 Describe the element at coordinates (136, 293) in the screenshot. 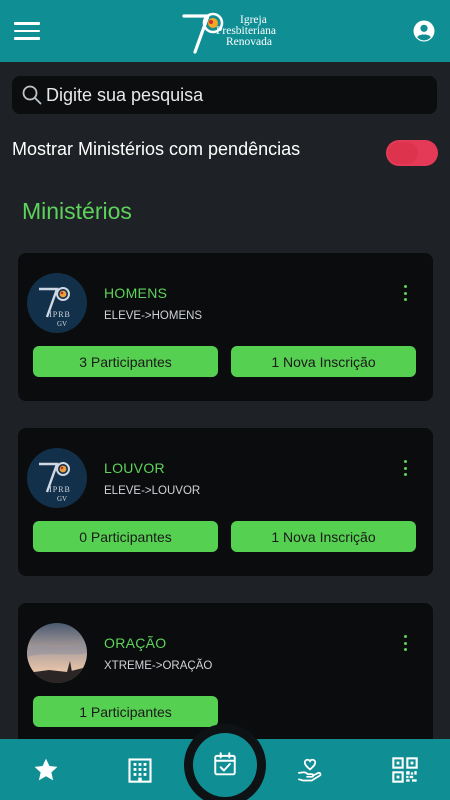

I see `ministry-name: HOMENS` at that location.